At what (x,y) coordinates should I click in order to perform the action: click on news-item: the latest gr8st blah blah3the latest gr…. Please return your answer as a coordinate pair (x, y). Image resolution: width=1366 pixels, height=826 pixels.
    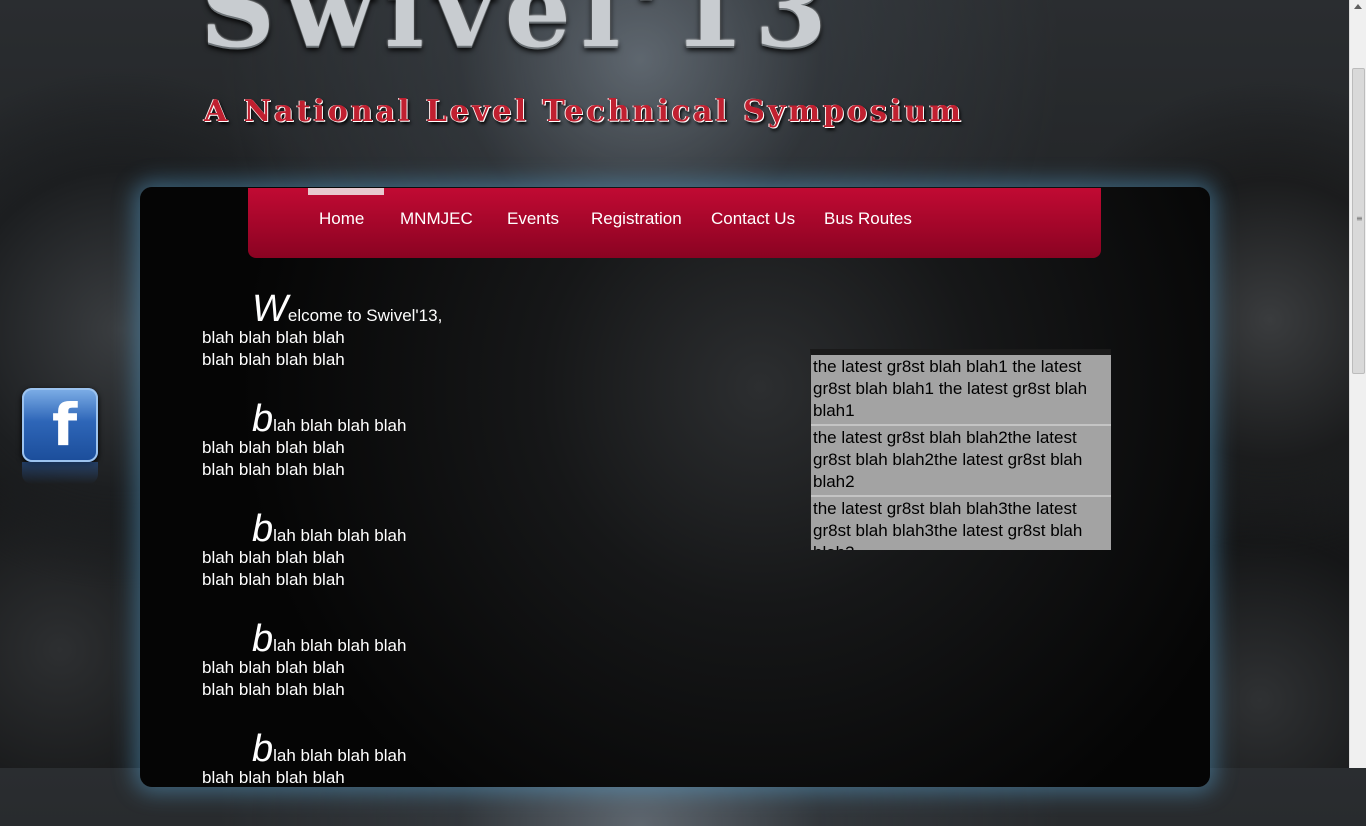
    Looking at the image, I should click on (961, 523).